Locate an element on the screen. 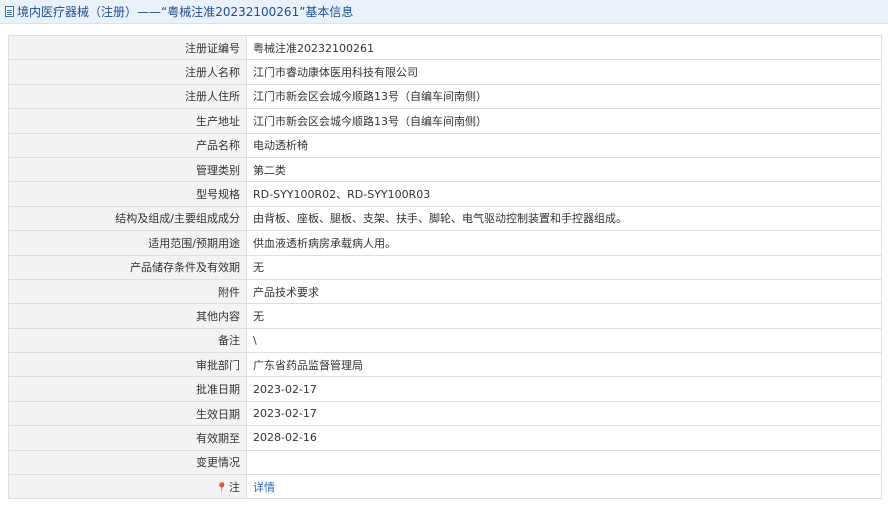  table-row: 管理类别 第二类 is located at coordinates (445, 169).